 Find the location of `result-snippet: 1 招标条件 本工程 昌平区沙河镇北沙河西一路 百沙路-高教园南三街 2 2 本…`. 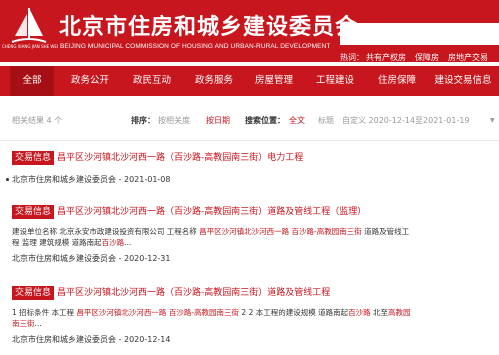

result-snippet: 1 招标条件 本工程 昌平区沙河镇北沙河西一路 百沙路-高教园南三街 2 2 本… is located at coordinates (237, 318).